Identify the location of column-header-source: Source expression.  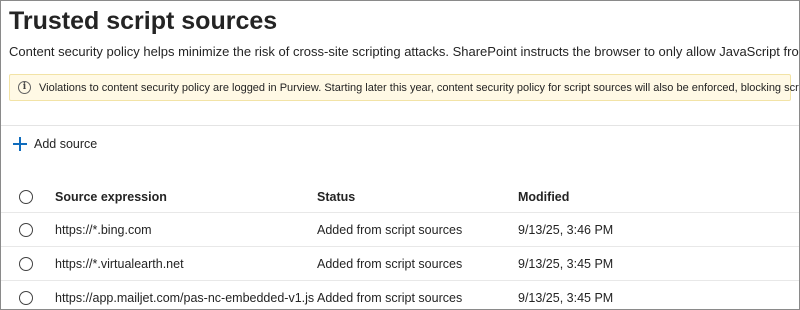
(111, 196).